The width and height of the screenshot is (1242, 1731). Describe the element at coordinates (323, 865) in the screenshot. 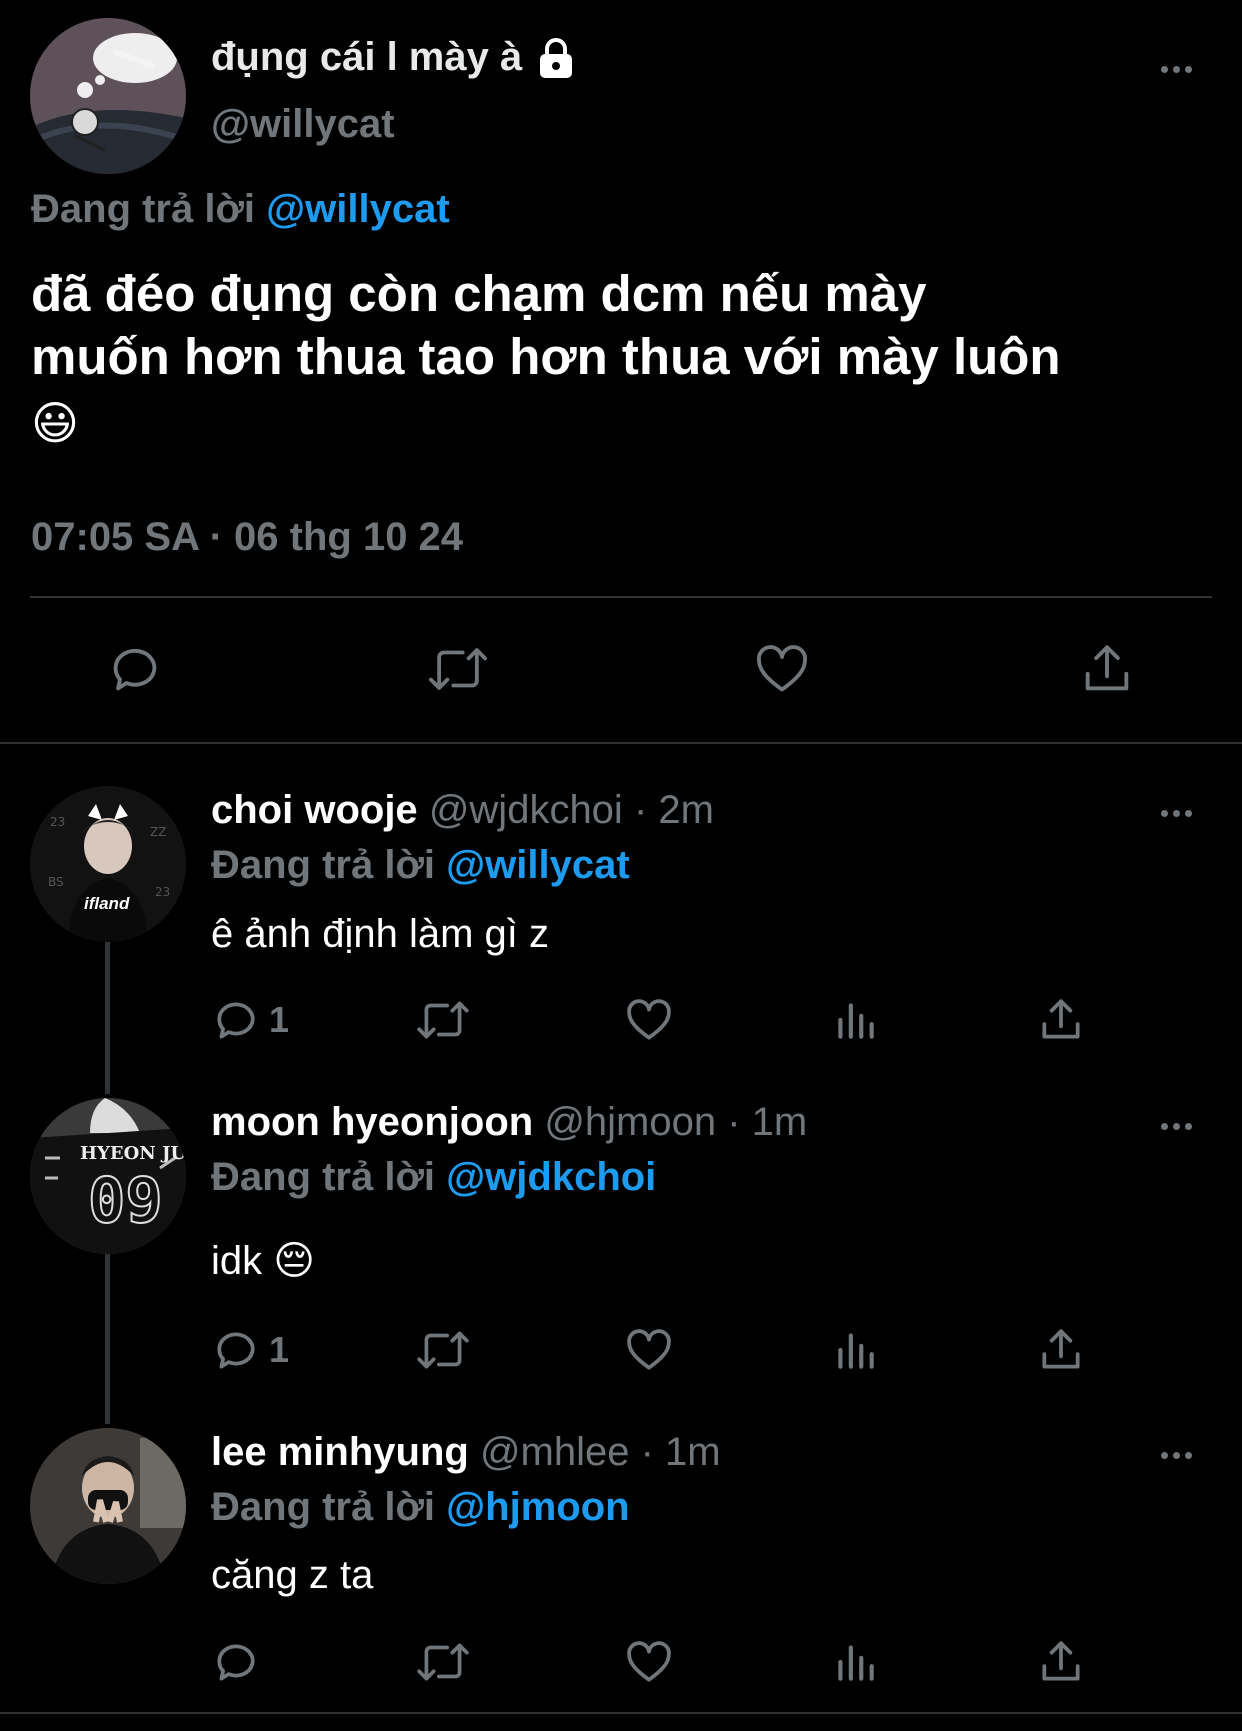

I see `reply1-replying-prefix: Đang trả lời` at that location.